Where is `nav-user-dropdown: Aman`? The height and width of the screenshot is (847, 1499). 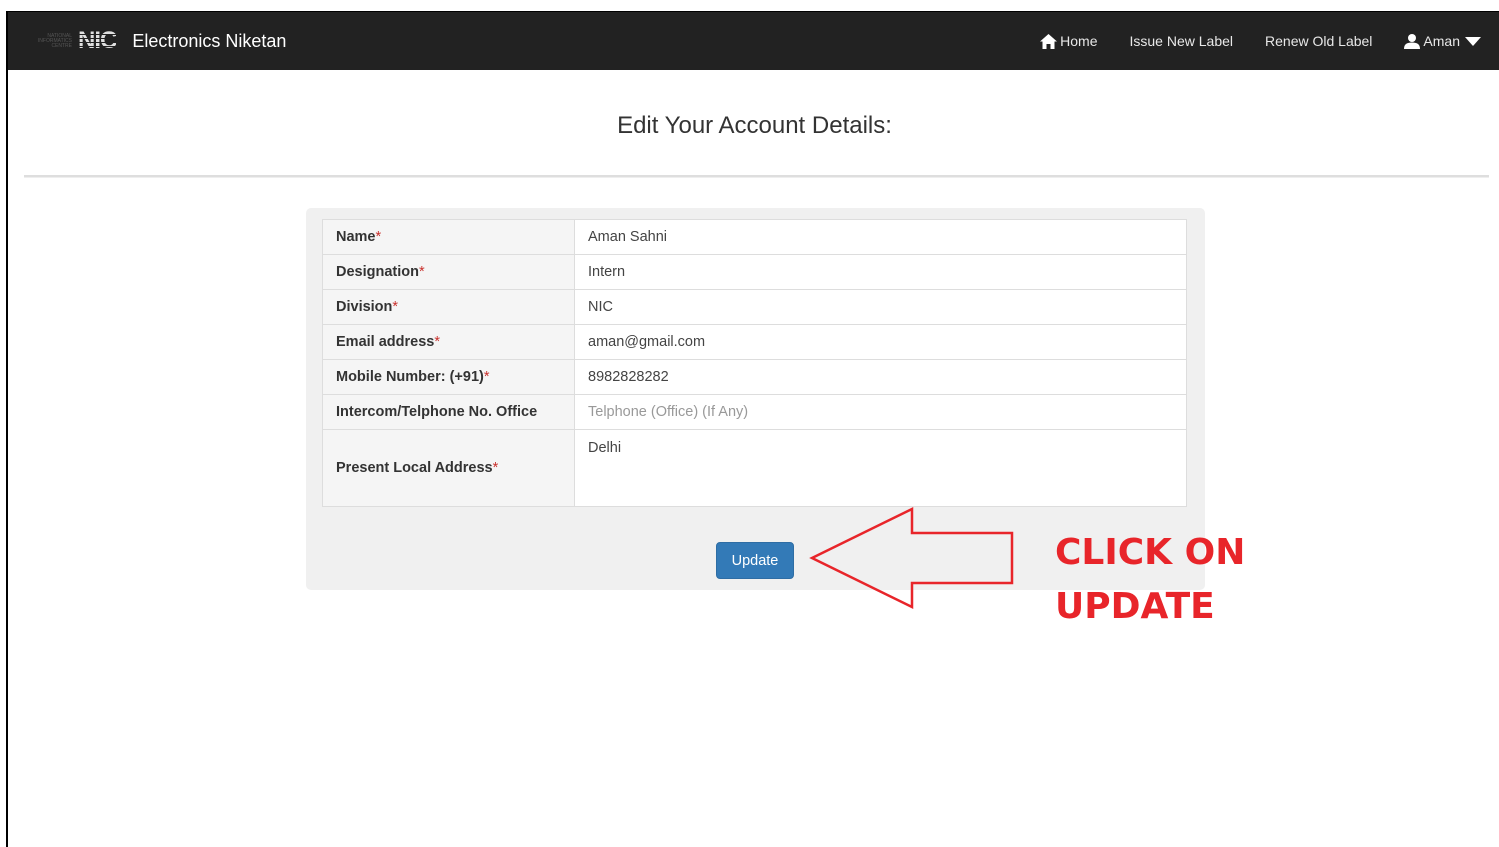 nav-user-dropdown: Aman is located at coordinates (1444, 41).